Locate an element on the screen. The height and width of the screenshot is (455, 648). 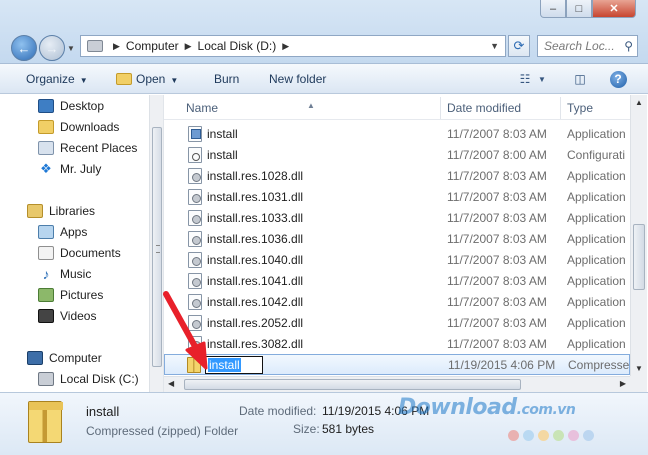
dropbox-icon: ❖ is located at coordinates (46, 168).